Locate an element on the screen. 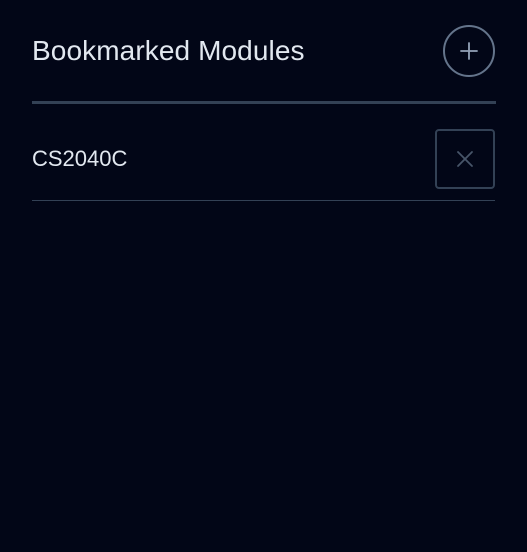 The image size is (527, 552). plus-icon is located at coordinates (469, 51).